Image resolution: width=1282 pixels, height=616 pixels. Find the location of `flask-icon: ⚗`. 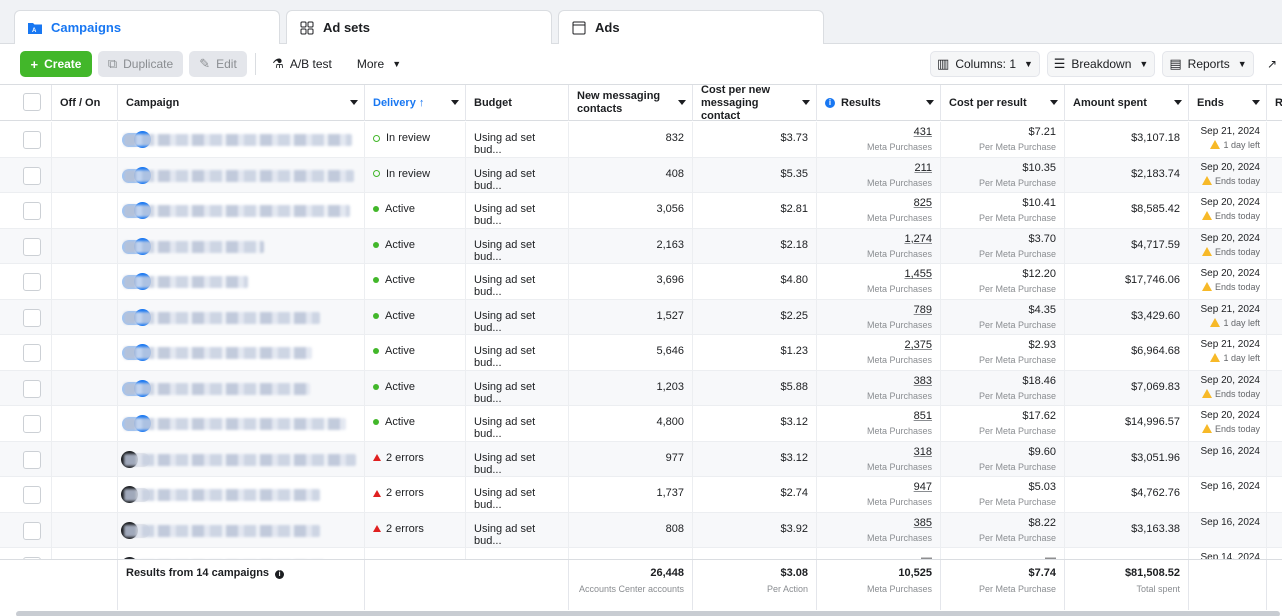

flask-icon: ⚗ is located at coordinates (278, 63).